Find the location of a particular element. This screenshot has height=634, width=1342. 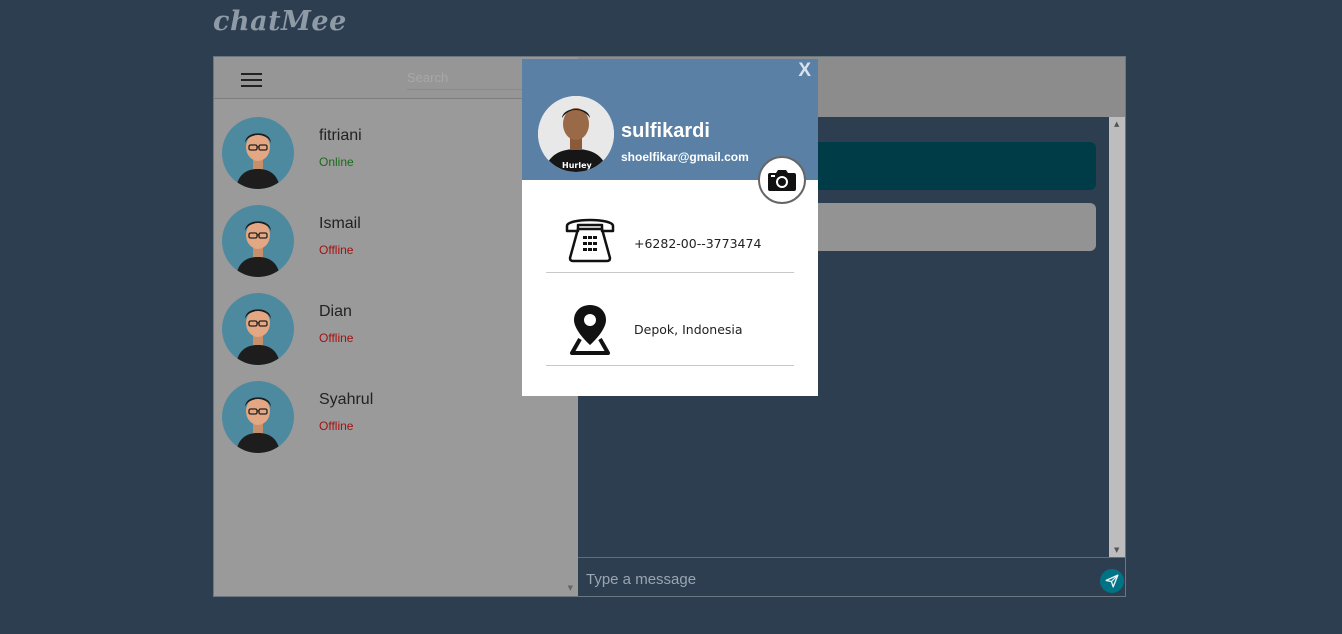

location-text: Depok, Indonesia is located at coordinates (688, 329).